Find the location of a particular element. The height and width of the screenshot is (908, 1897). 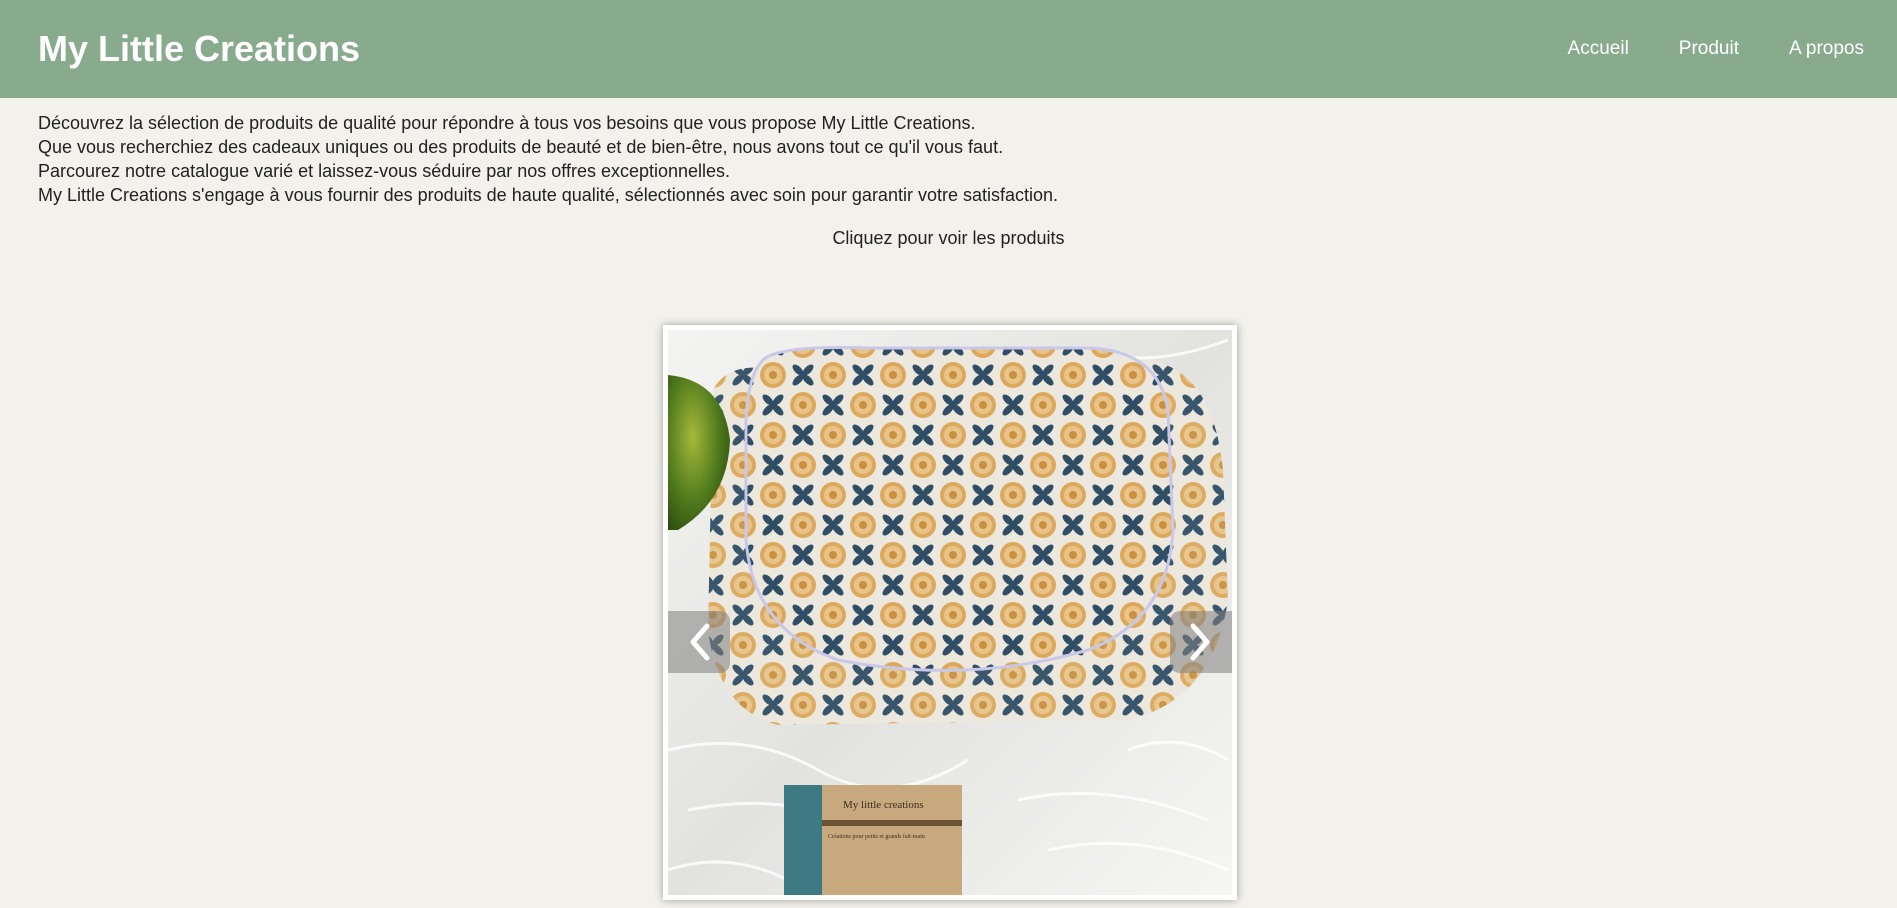

cta-container: Cliquez pour voir les produits is located at coordinates (948, 238).